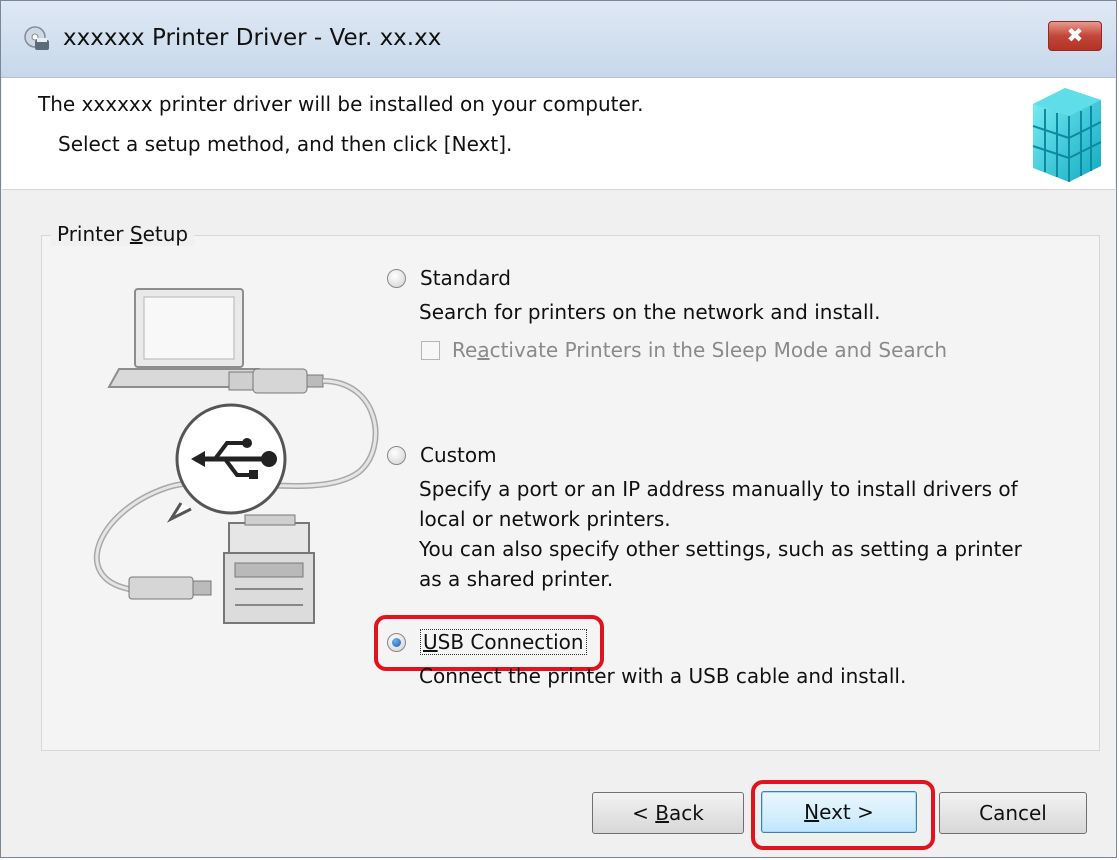 The width and height of the screenshot is (1119, 860). Describe the element at coordinates (558, 39) in the screenshot. I see `title-bar: xxxxxx Printer Driver - Ver. xx.xx ✖` at that location.